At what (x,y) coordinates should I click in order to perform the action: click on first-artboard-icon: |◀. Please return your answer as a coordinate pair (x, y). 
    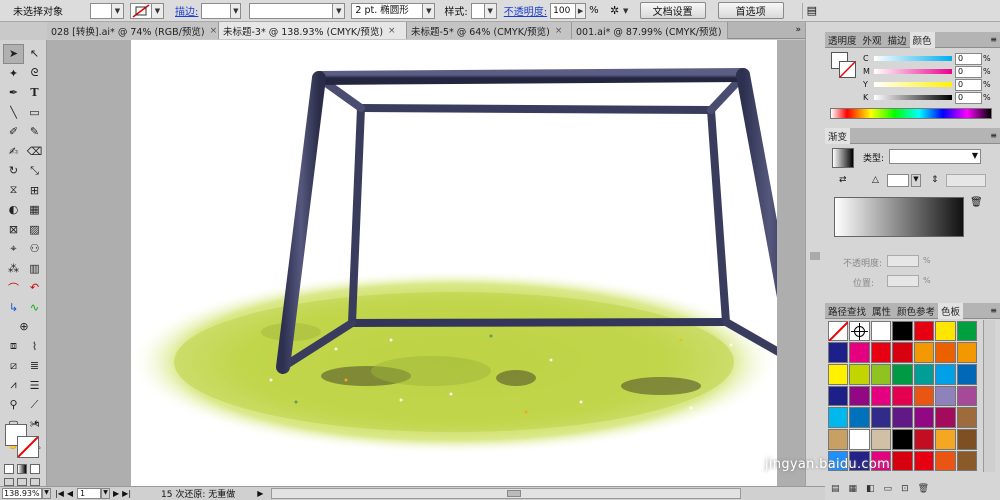
    Looking at the image, I should click on (59, 493).